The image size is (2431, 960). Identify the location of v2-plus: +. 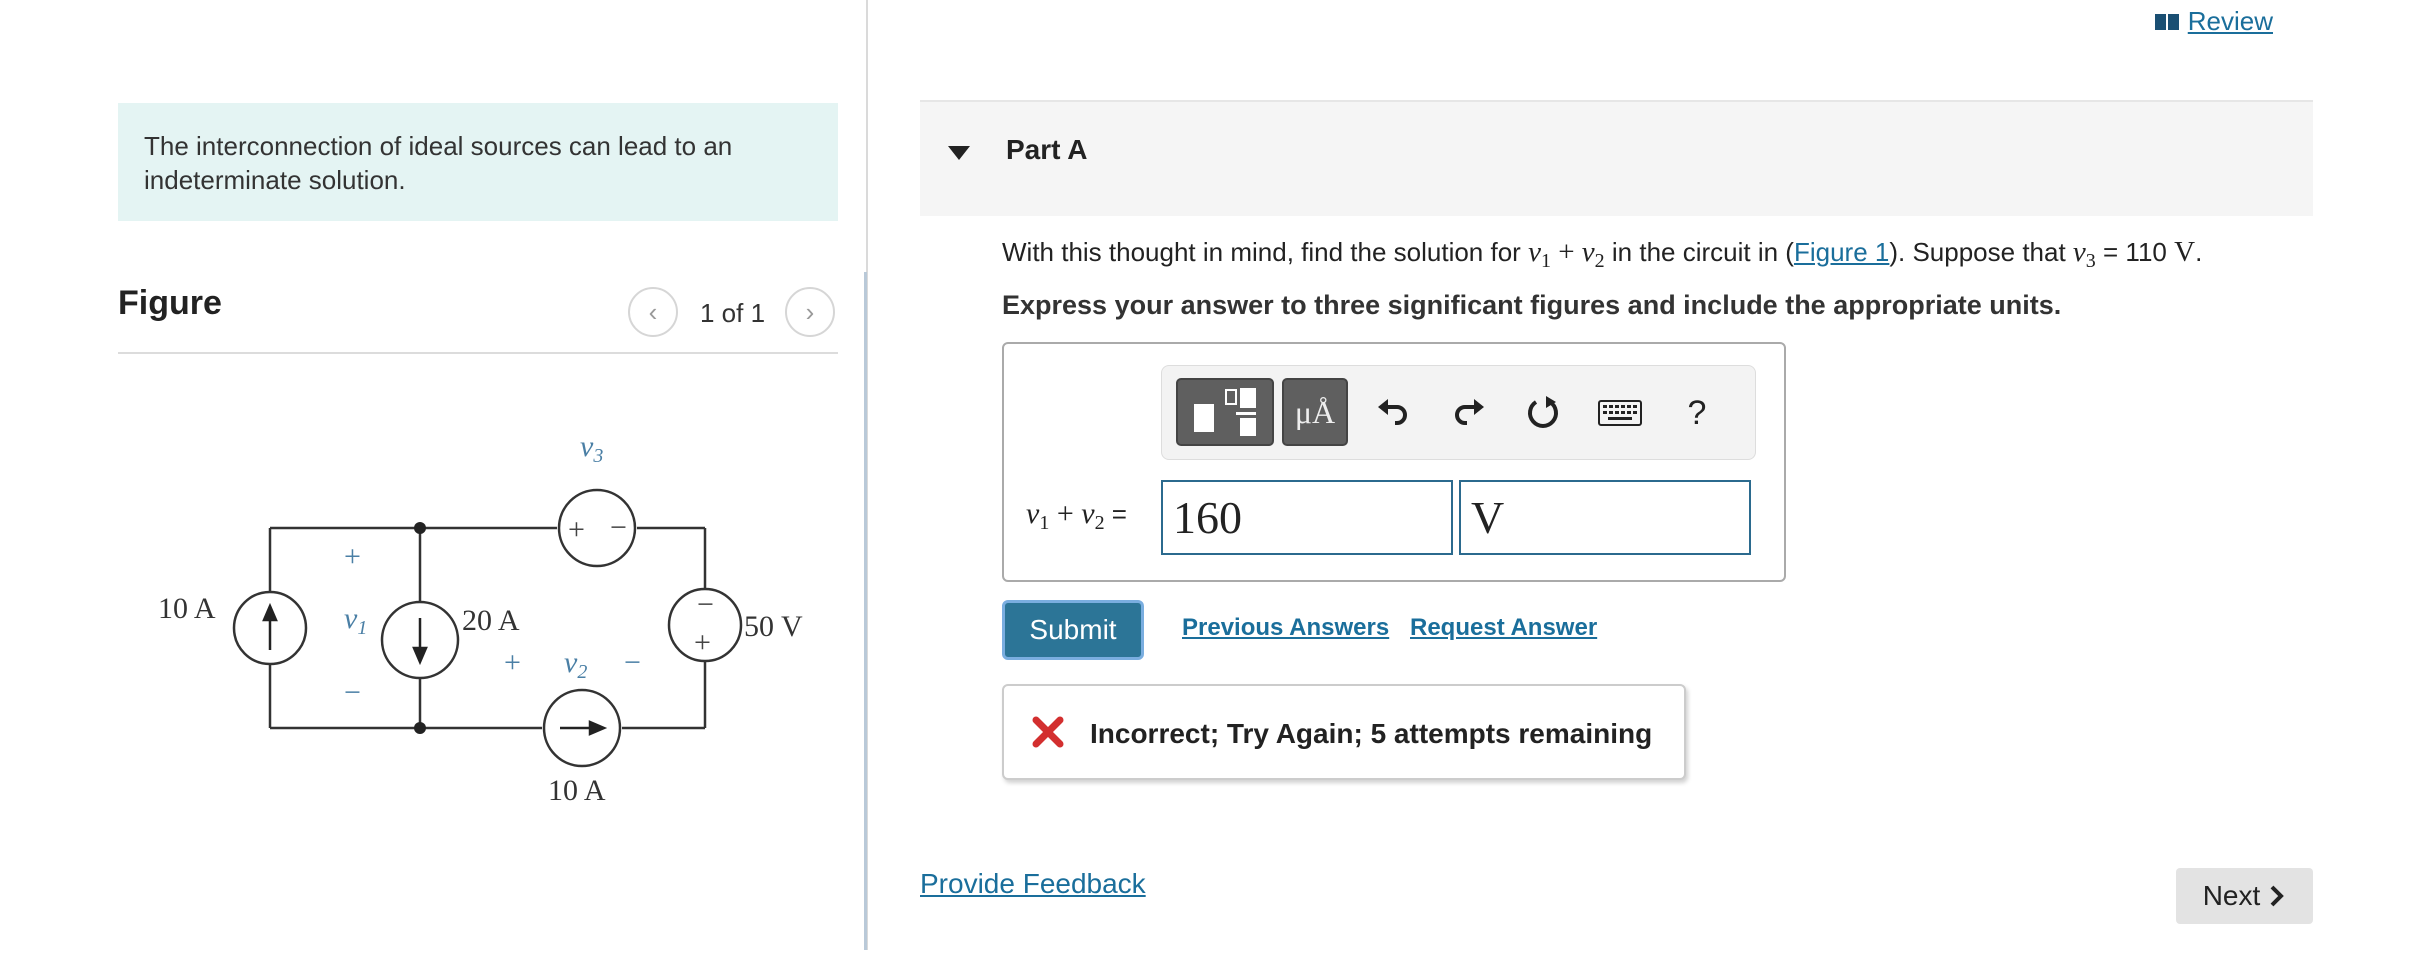
(512, 662).